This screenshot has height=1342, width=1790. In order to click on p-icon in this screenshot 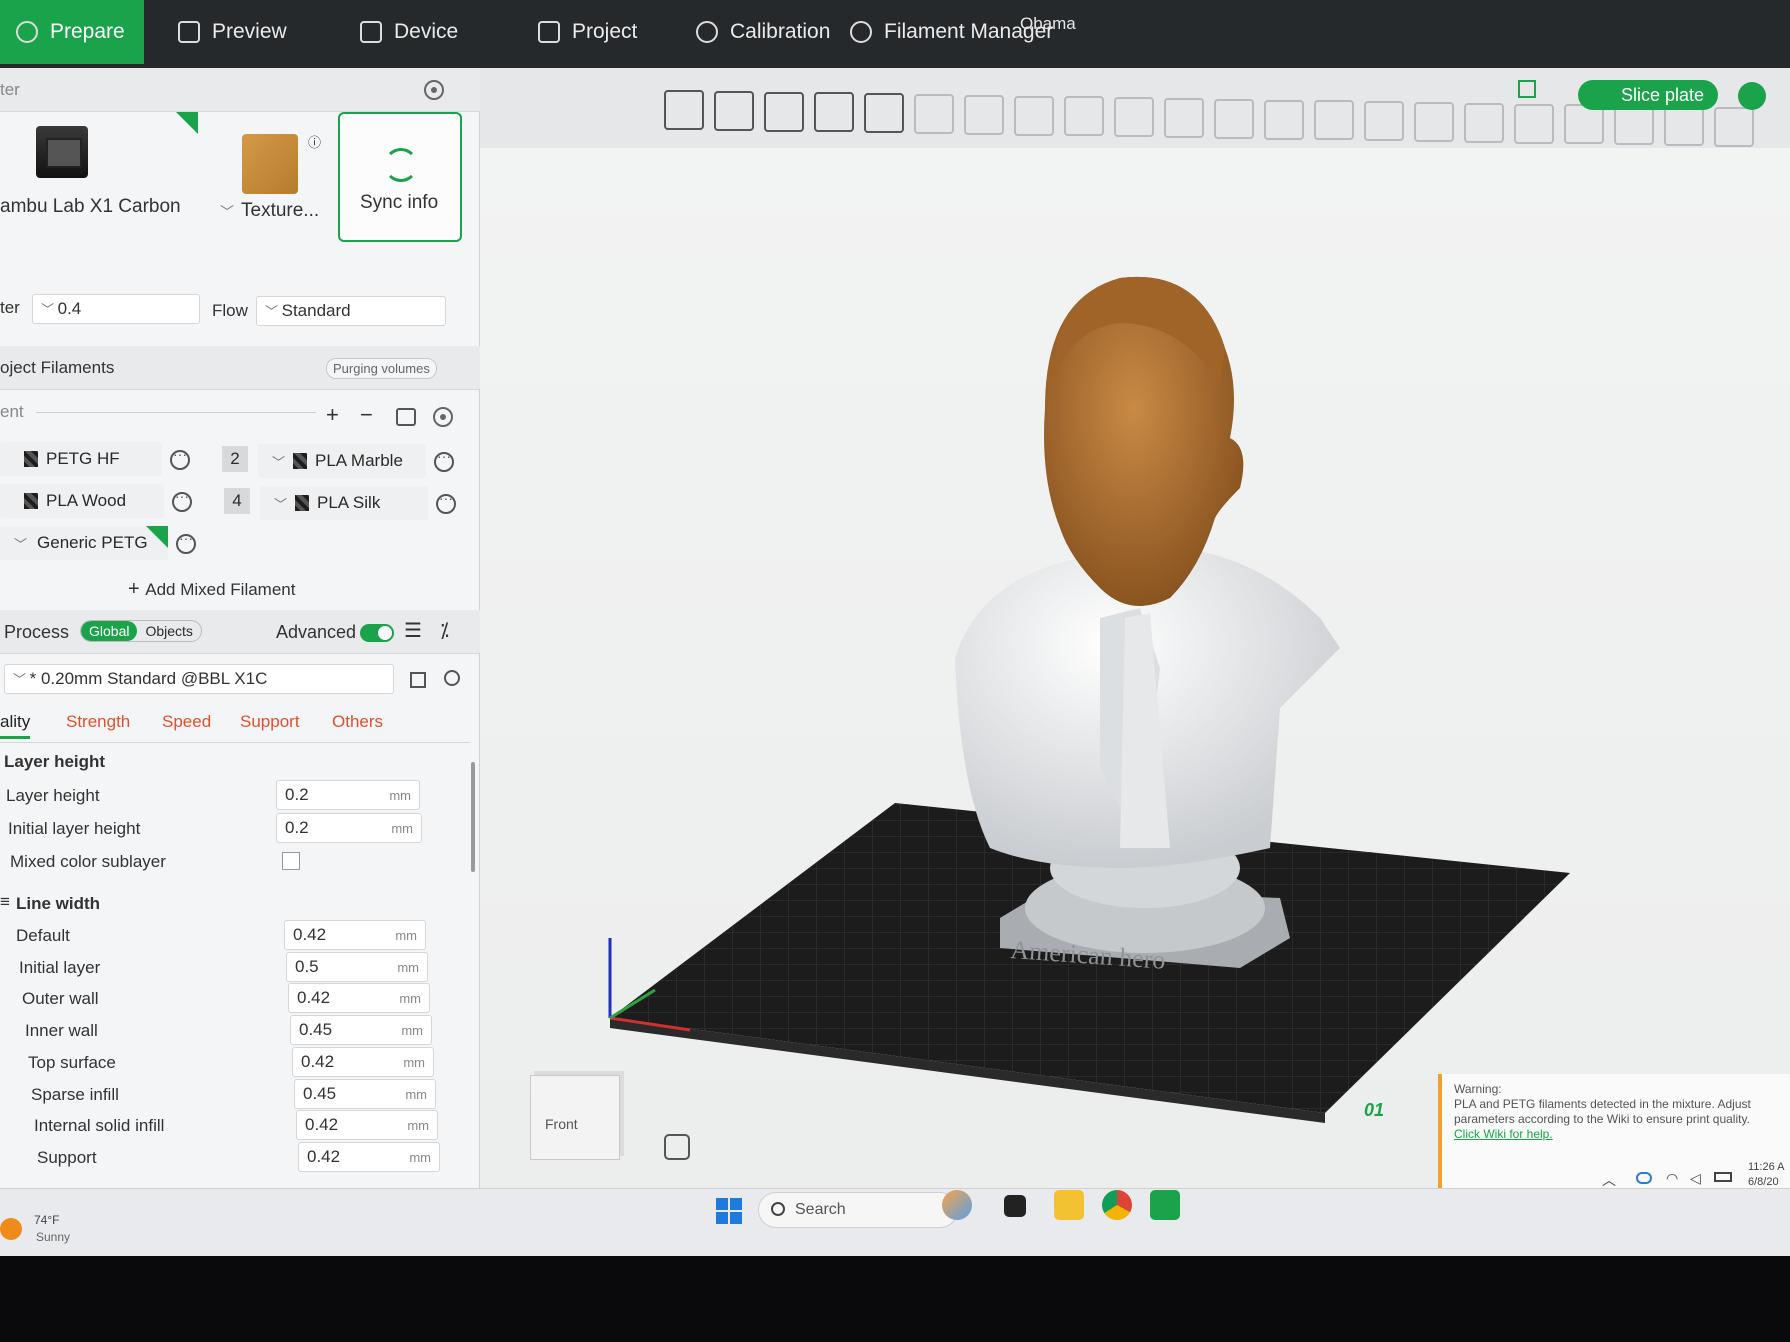, I will do `click(1634, 125)`.